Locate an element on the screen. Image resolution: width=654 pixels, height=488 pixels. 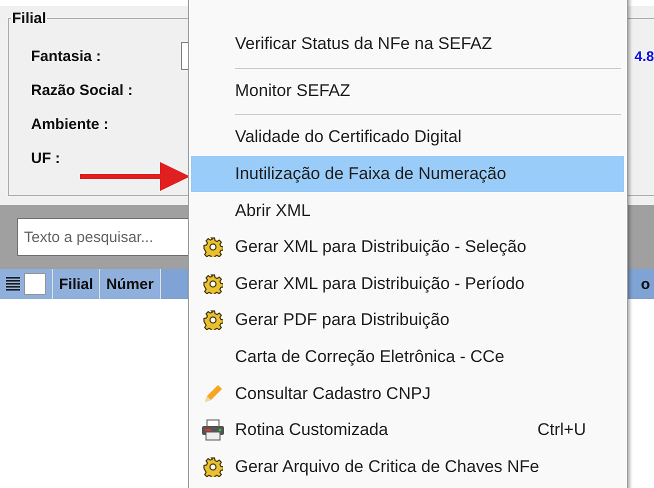
group-title: Filial is located at coordinates (29, 18).